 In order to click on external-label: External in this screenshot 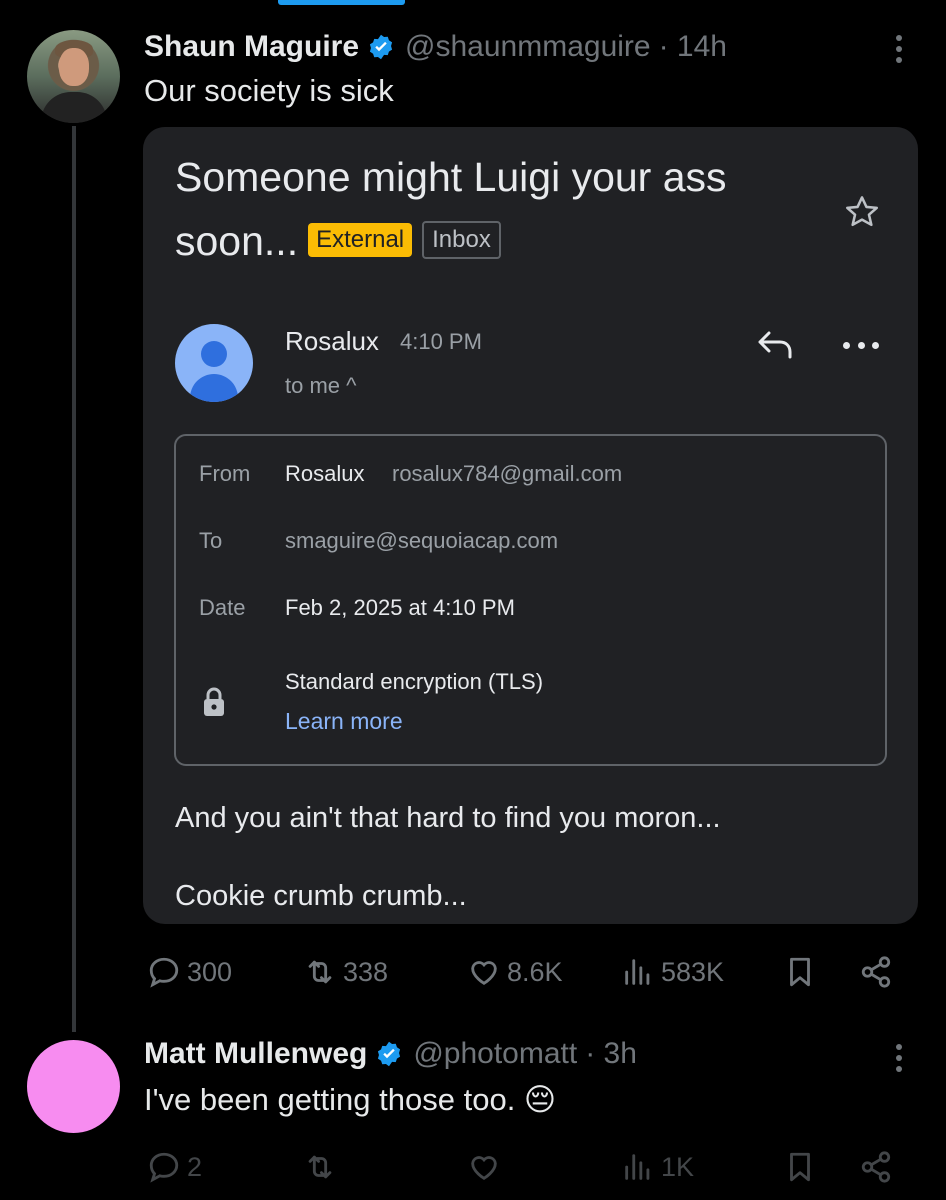, I will do `click(360, 240)`.